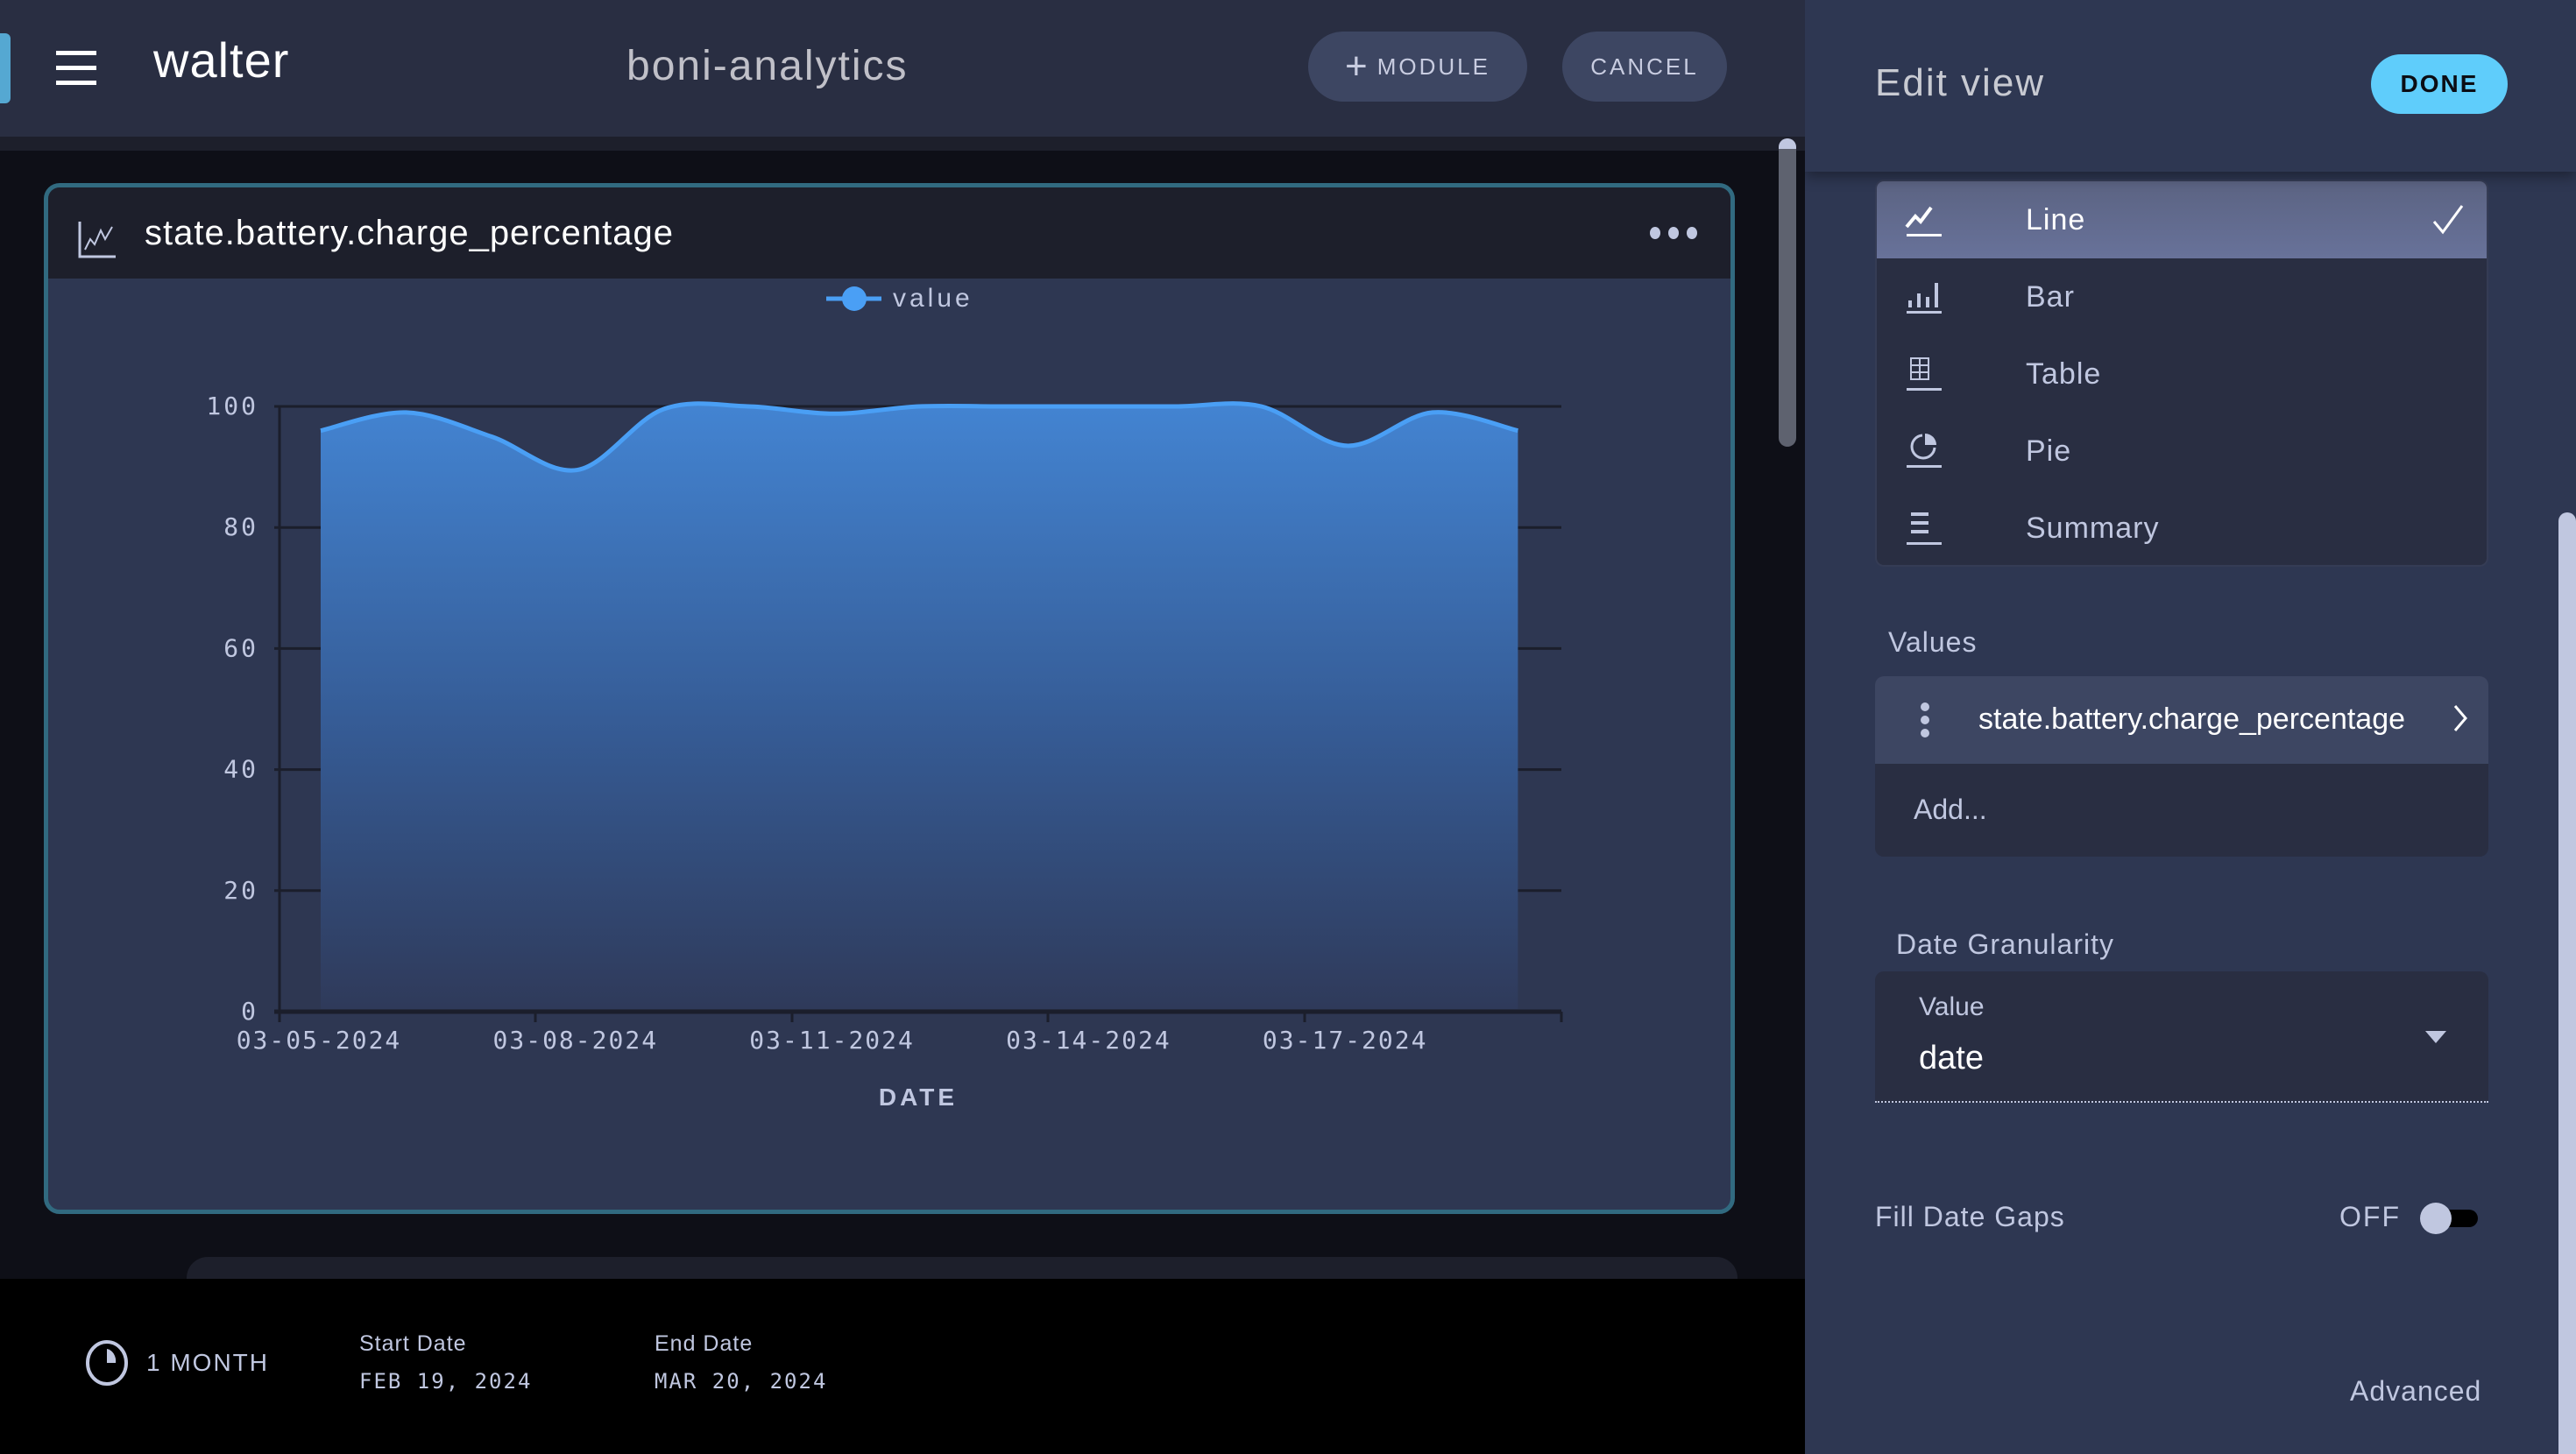 This screenshot has height=1454, width=2576. What do you see at coordinates (2192, 719) in the screenshot?
I see `value-item-label: state.battery.charge_percentage` at bounding box center [2192, 719].